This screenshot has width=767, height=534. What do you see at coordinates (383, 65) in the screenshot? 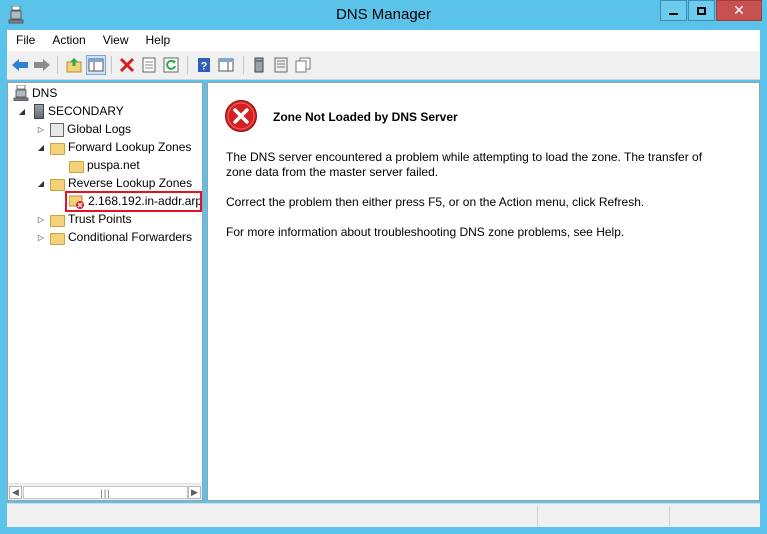
I see `toolbar: ?` at bounding box center [383, 65].